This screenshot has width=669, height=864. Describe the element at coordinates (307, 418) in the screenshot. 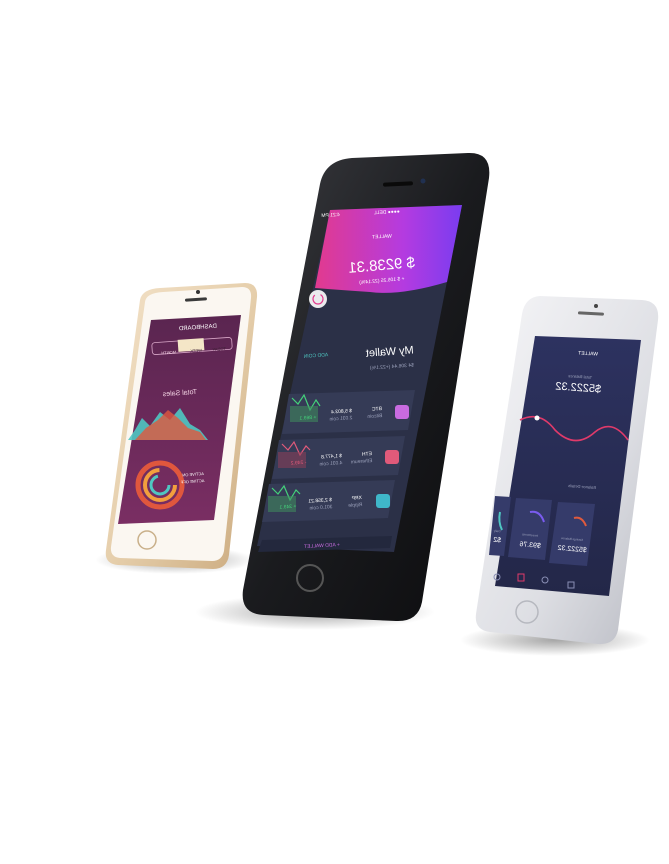

I see `btc-change: + 869.1` at that location.